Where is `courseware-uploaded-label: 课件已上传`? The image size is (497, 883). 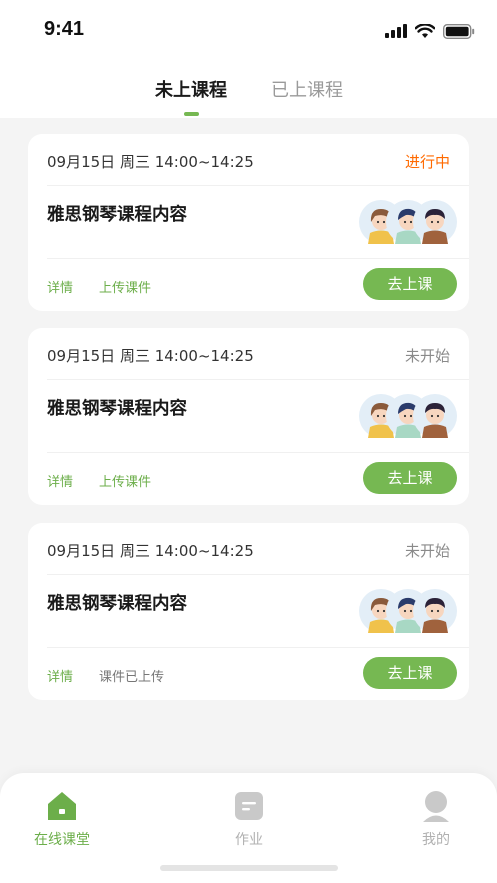
courseware-uploaded-label: 课件已上传 is located at coordinates (132, 677).